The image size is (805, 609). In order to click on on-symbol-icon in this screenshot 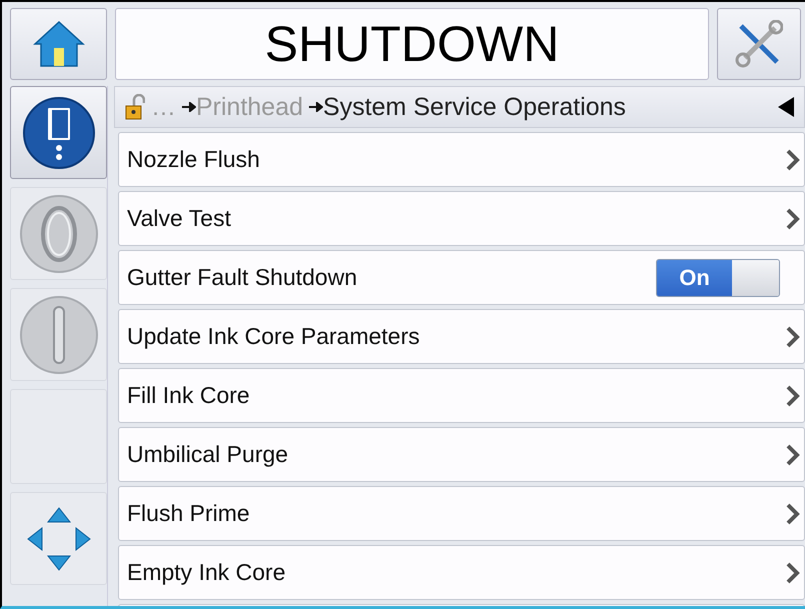, I will do `click(58, 334)`.